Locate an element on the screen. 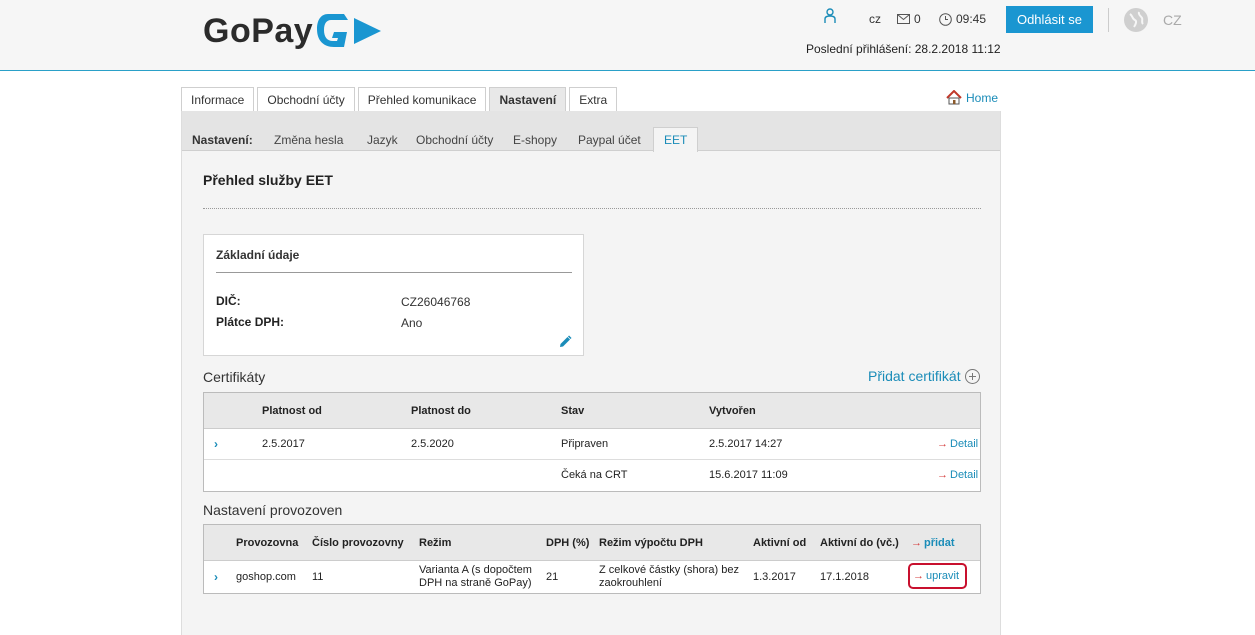  premises-title: Nastavení provozoven is located at coordinates (273, 510).